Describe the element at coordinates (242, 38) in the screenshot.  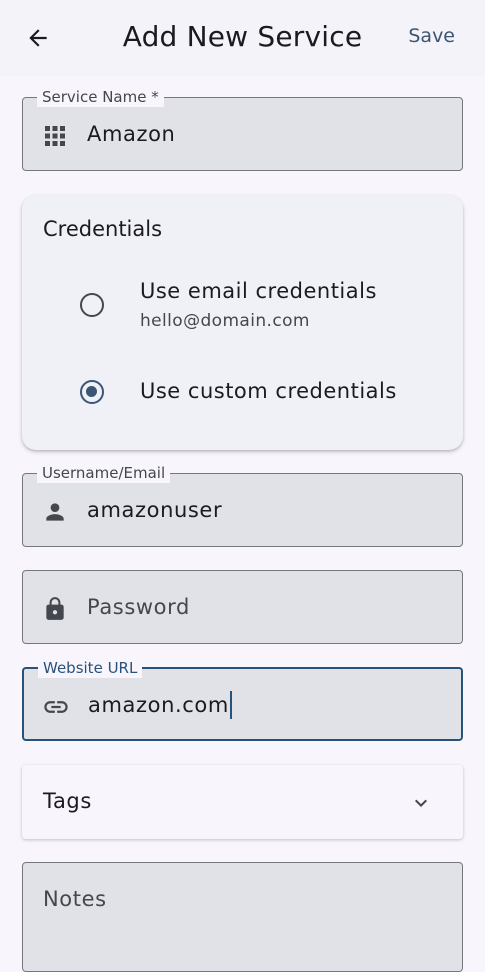
I see `app-bar: Add New Service Save` at that location.